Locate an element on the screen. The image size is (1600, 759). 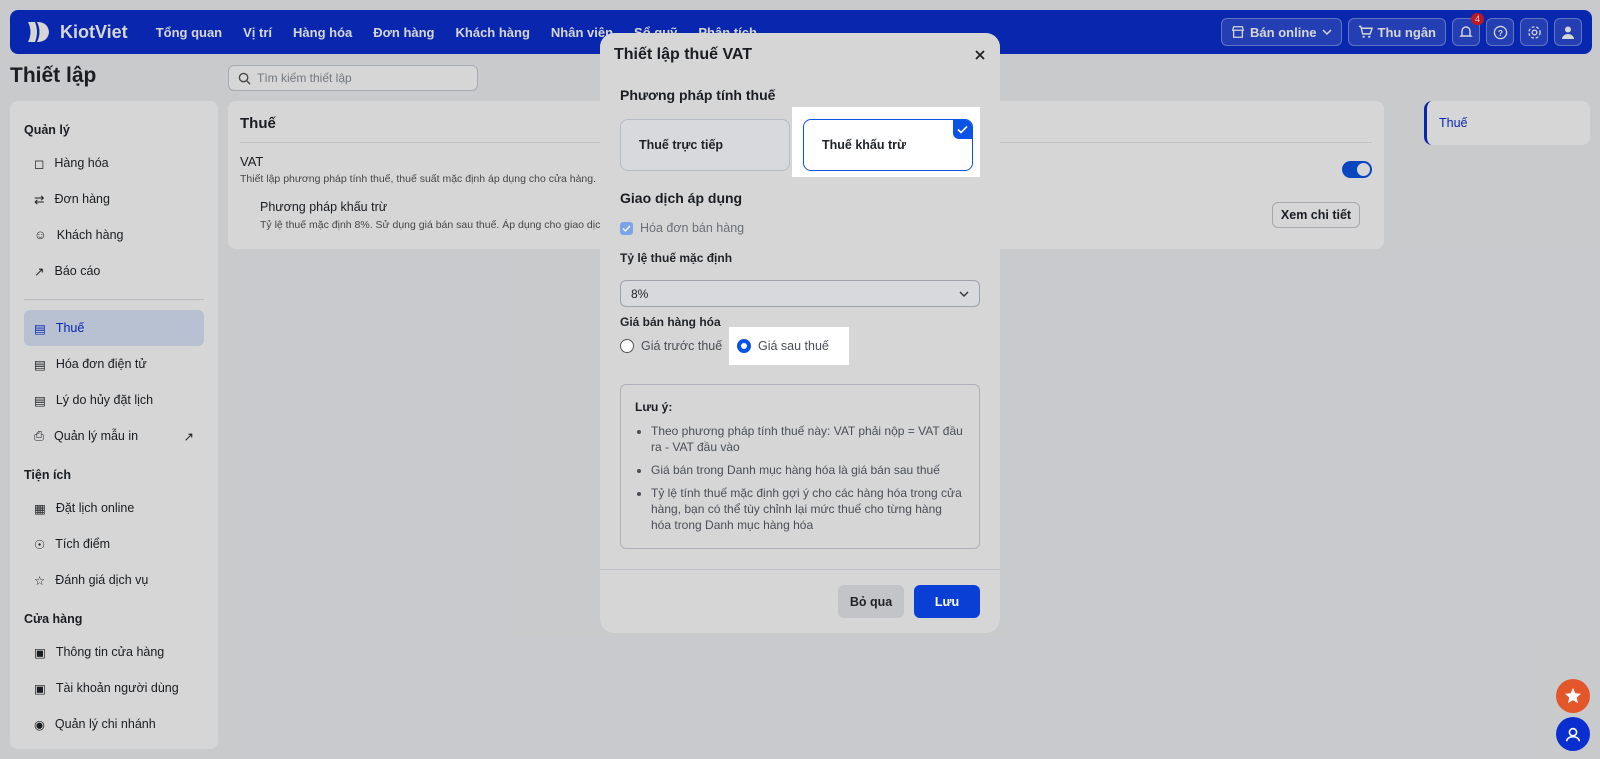
cancel-button: Bỏ qua is located at coordinates (871, 601).